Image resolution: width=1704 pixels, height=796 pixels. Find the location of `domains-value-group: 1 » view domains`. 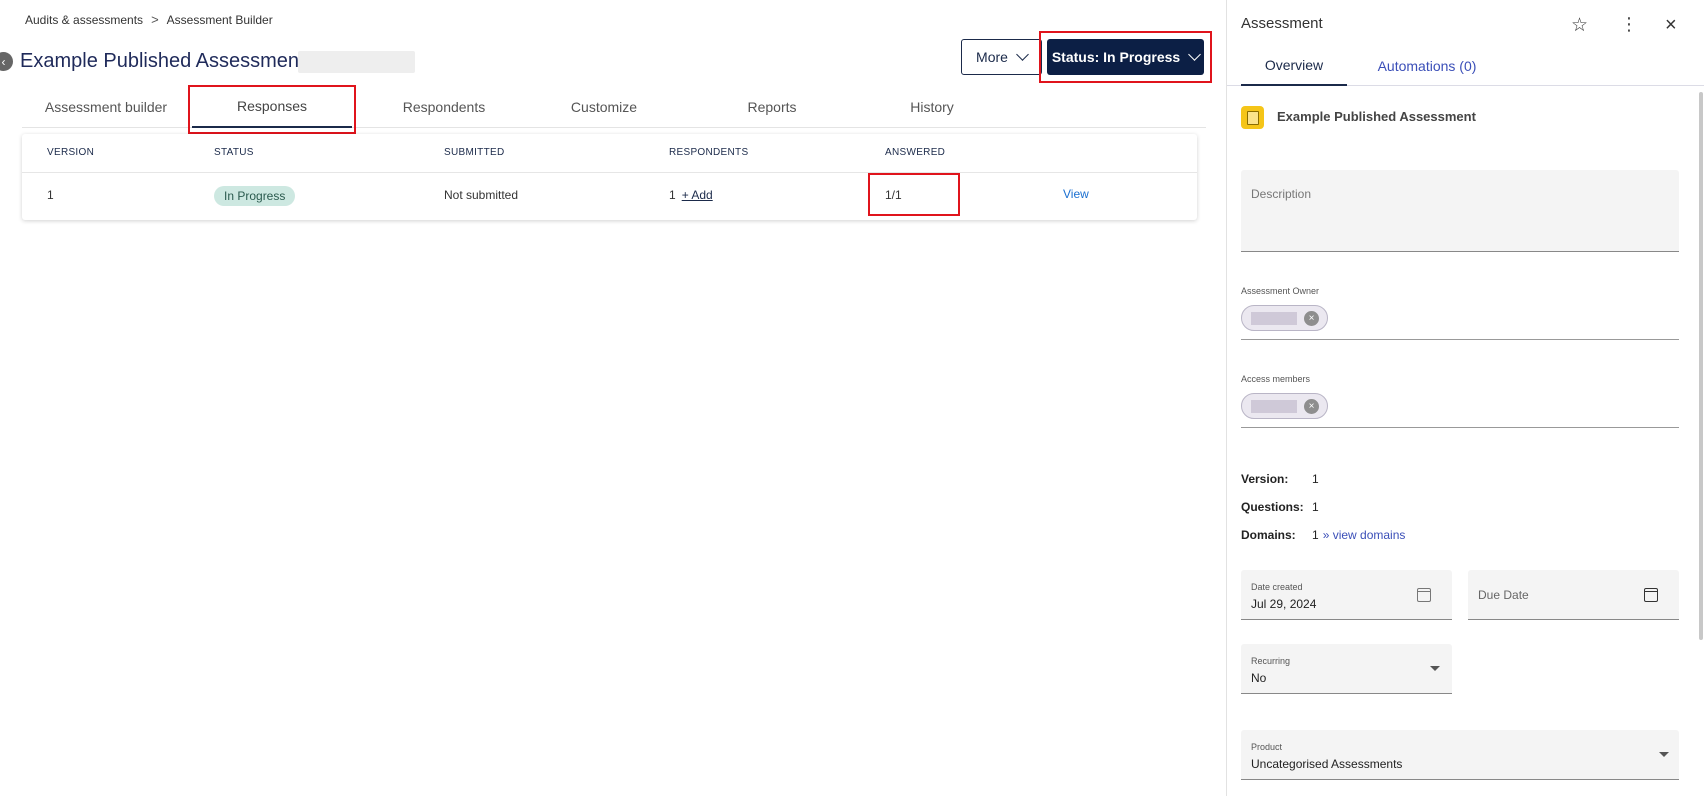

domains-value-group: 1 » view domains is located at coordinates (1358, 535).